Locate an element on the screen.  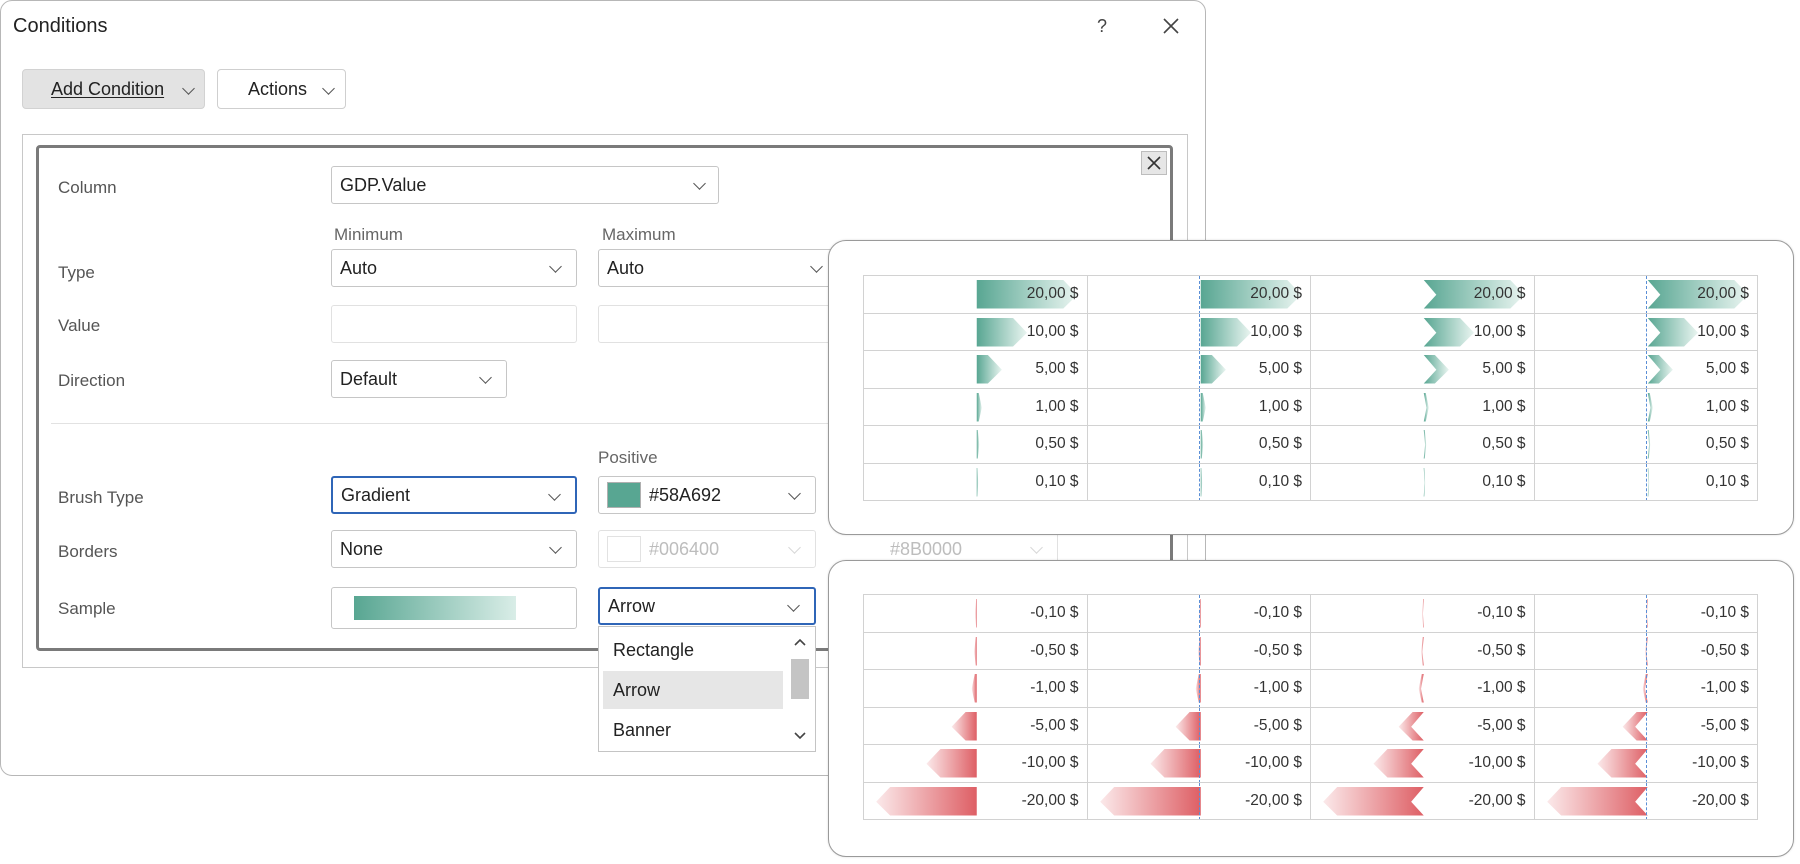
type-maximum-select: Auto is located at coordinates (718, 268).